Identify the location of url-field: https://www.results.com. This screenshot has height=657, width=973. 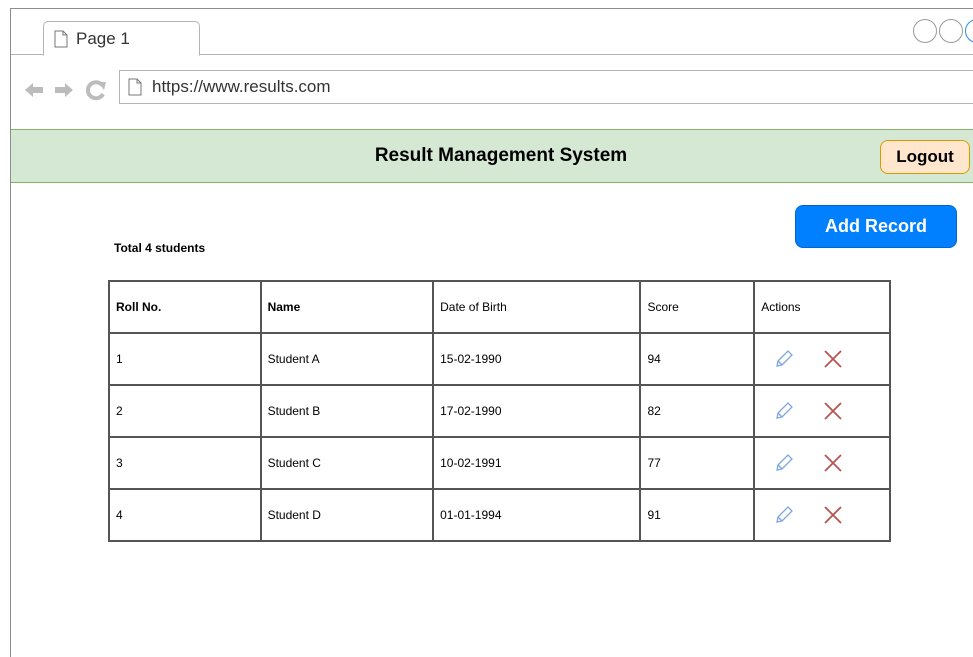
(546, 87).